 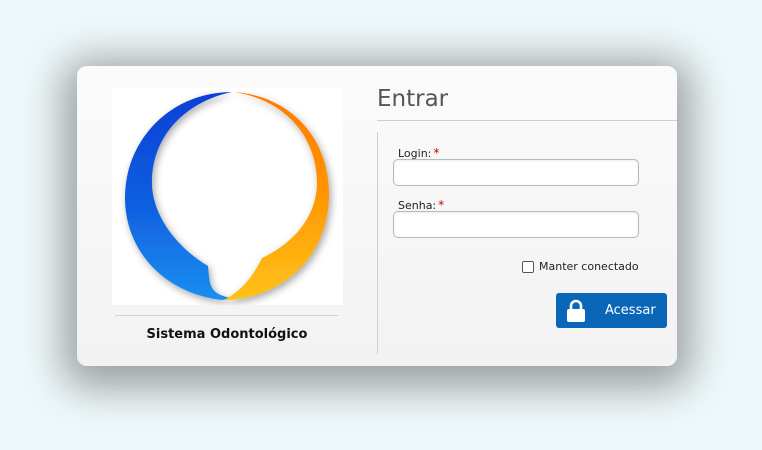 I want to click on password-label: Senha: *, so click(x=421, y=205).